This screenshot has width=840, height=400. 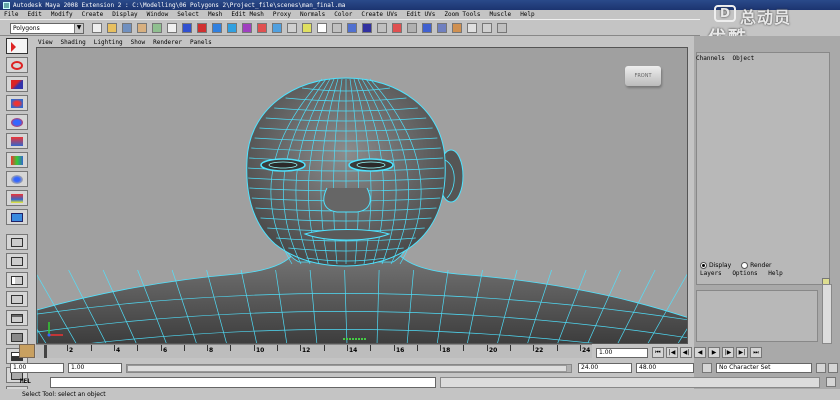 What do you see at coordinates (17, 242) in the screenshot?
I see `single-perspective-layout-button` at bounding box center [17, 242].